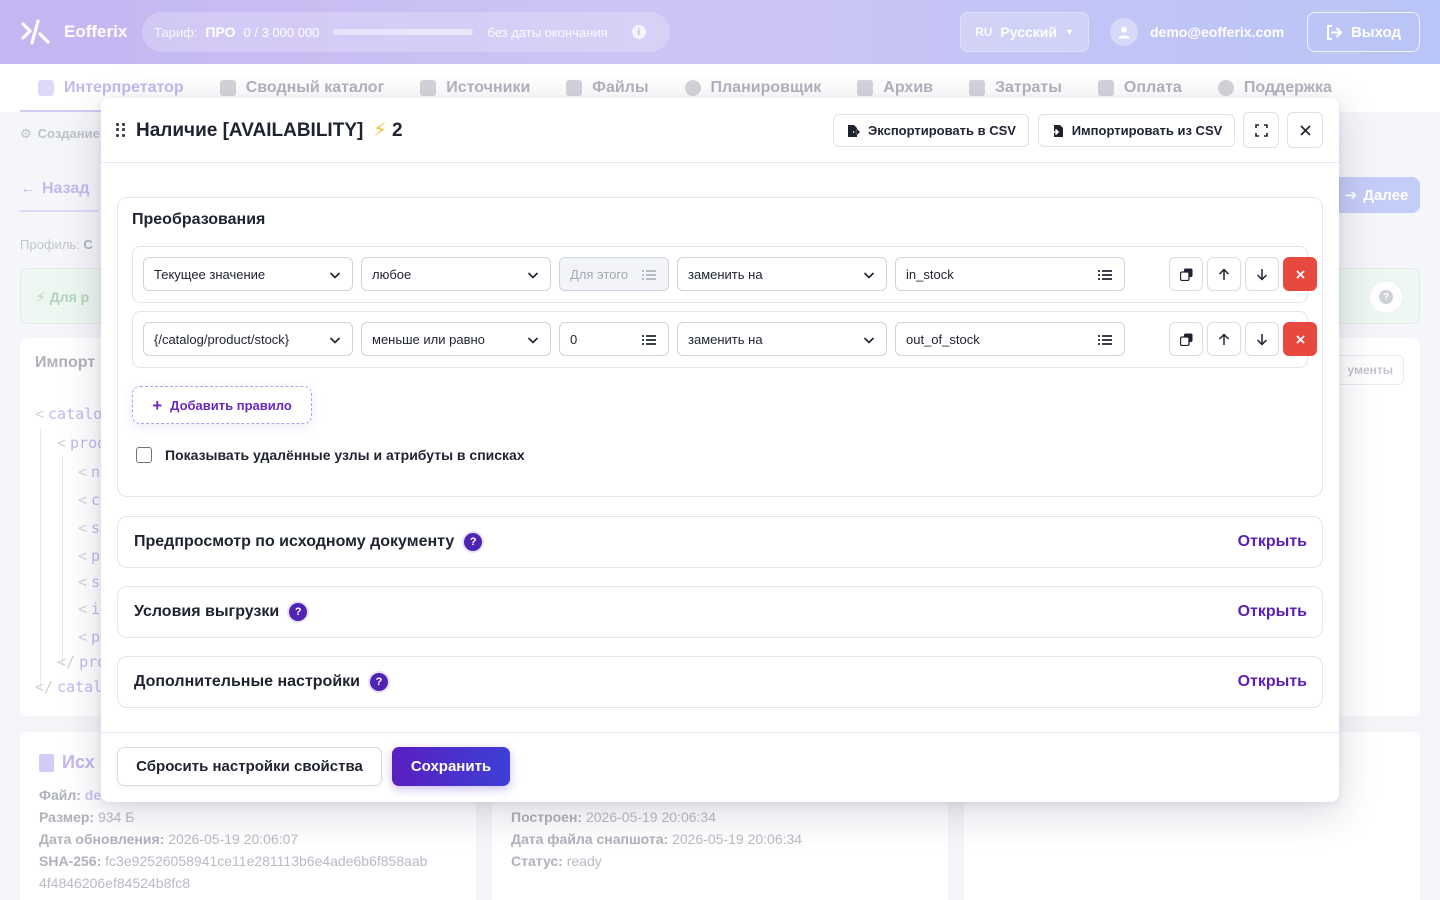 This screenshot has height=900, width=1440. I want to click on rule-source-select: {/catalog/product/stock}, so click(248, 339).